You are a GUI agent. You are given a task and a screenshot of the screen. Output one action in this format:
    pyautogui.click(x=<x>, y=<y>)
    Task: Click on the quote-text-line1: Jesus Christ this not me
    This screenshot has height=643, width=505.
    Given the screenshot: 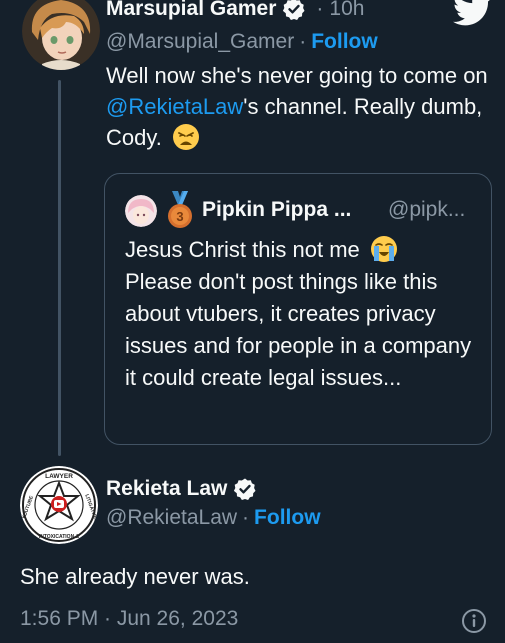 What is the action you would take?
    pyautogui.click(x=242, y=249)
    